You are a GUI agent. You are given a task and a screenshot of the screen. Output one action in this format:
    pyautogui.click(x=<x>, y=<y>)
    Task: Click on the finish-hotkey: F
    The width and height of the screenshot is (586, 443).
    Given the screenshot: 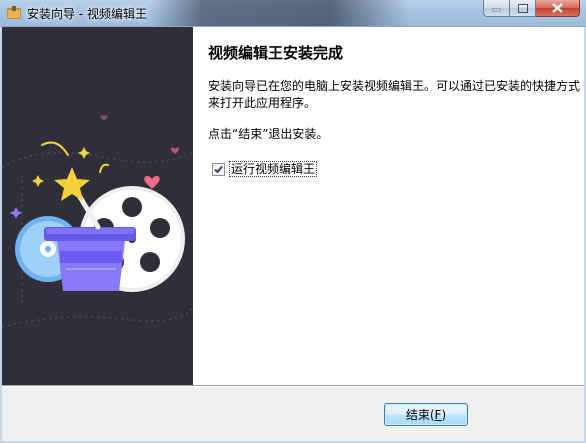 What is the action you would take?
    pyautogui.click(x=438, y=414)
    